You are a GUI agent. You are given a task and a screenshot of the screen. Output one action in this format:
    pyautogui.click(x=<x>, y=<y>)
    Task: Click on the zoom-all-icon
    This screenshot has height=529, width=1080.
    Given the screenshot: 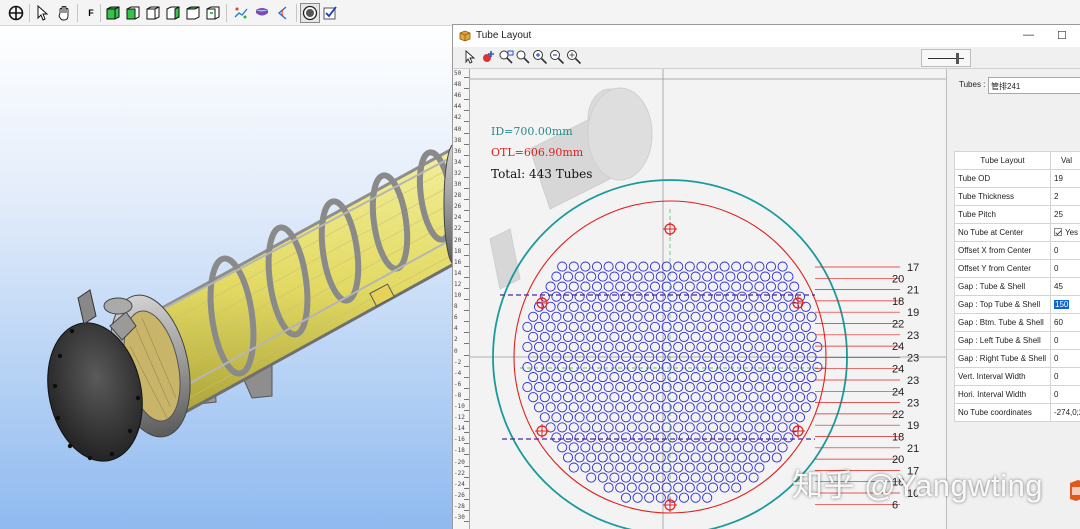 What is the action you would take?
    pyautogui.click(x=574, y=57)
    